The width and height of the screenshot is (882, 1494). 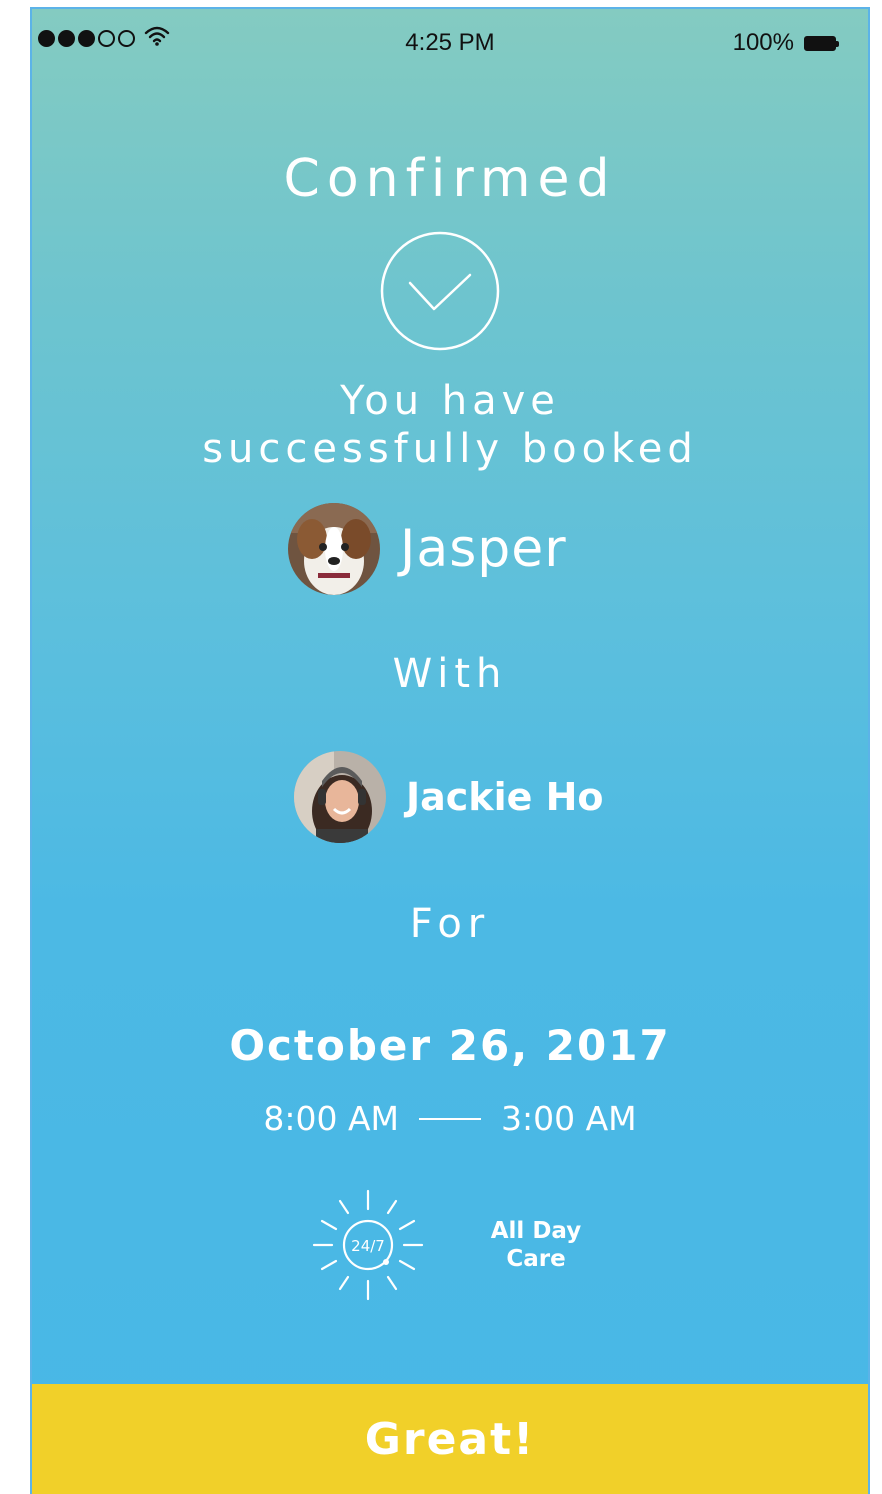 I want to click on for-label: For, so click(x=450, y=924).